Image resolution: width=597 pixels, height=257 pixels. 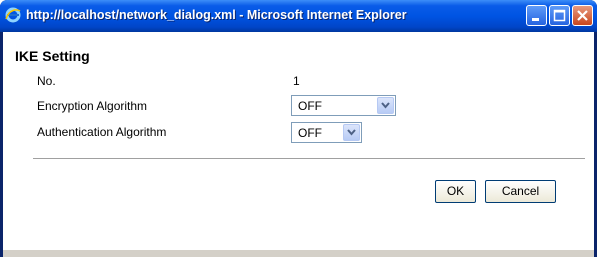 What do you see at coordinates (535, 19) in the screenshot?
I see `minimize-icon` at bounding box center [535, 19].